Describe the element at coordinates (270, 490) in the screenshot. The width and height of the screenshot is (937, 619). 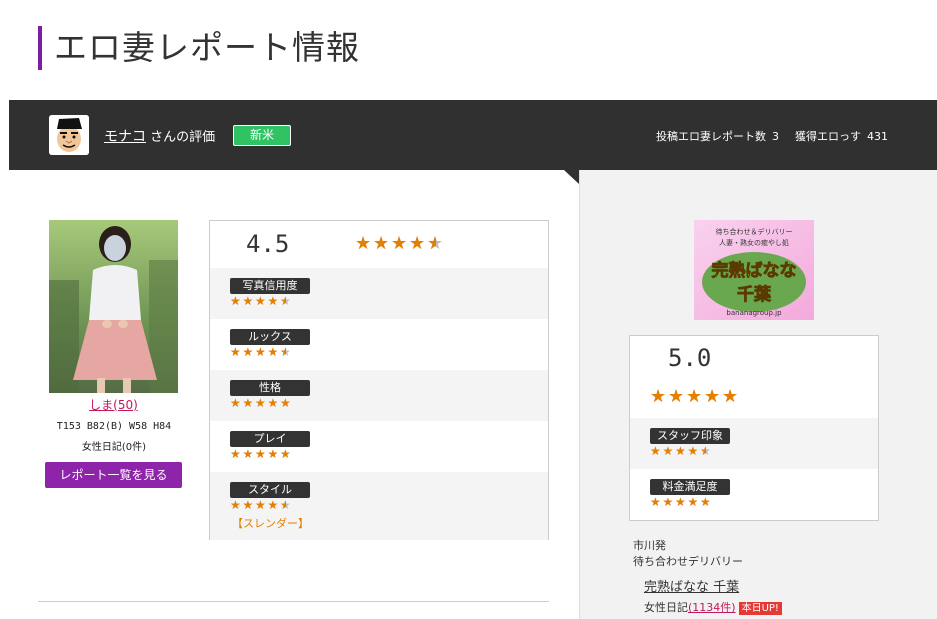
I see `criterion-label: スタイル` at that location.